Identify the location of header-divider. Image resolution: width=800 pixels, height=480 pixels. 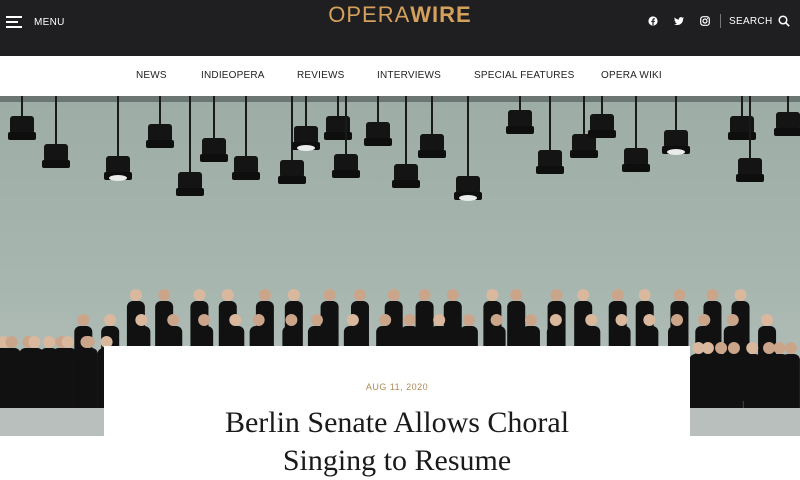
(720, 21).